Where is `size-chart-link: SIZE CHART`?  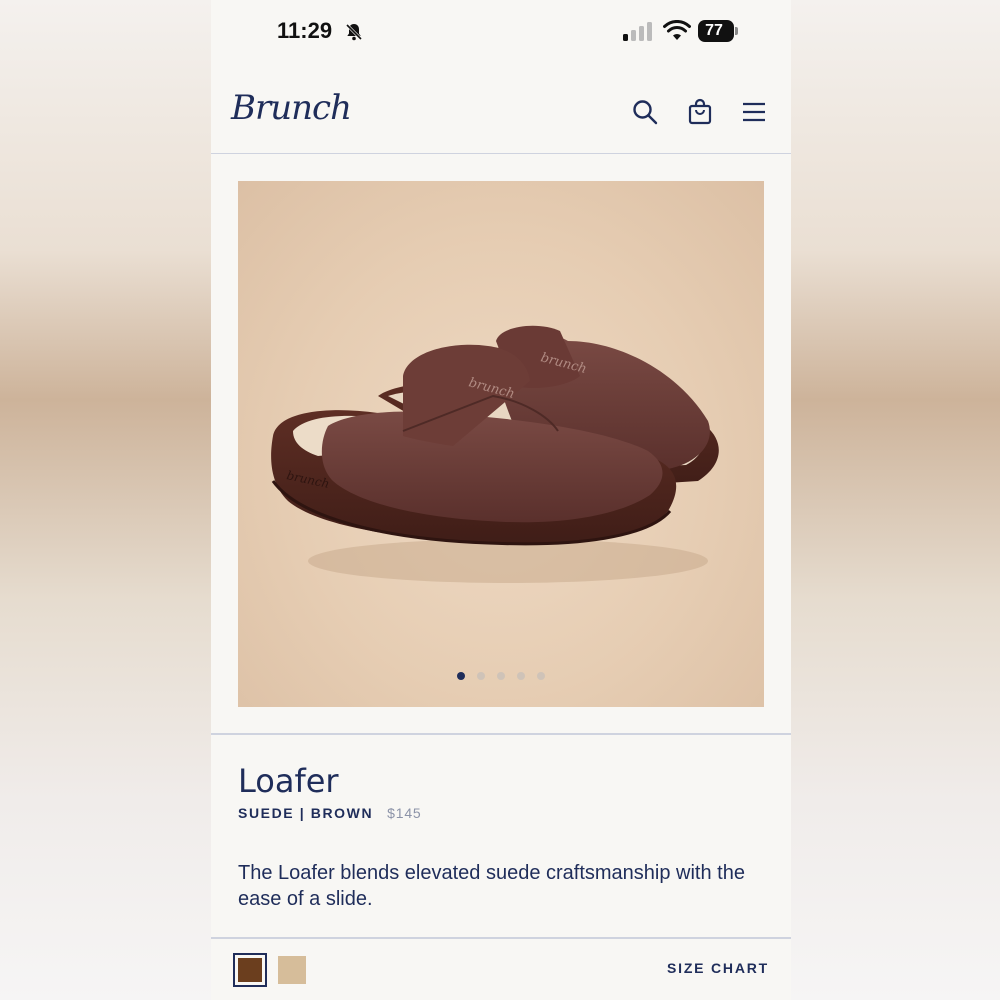
size-chart-link: SIZE CHART is located at coordinates (718, 968).